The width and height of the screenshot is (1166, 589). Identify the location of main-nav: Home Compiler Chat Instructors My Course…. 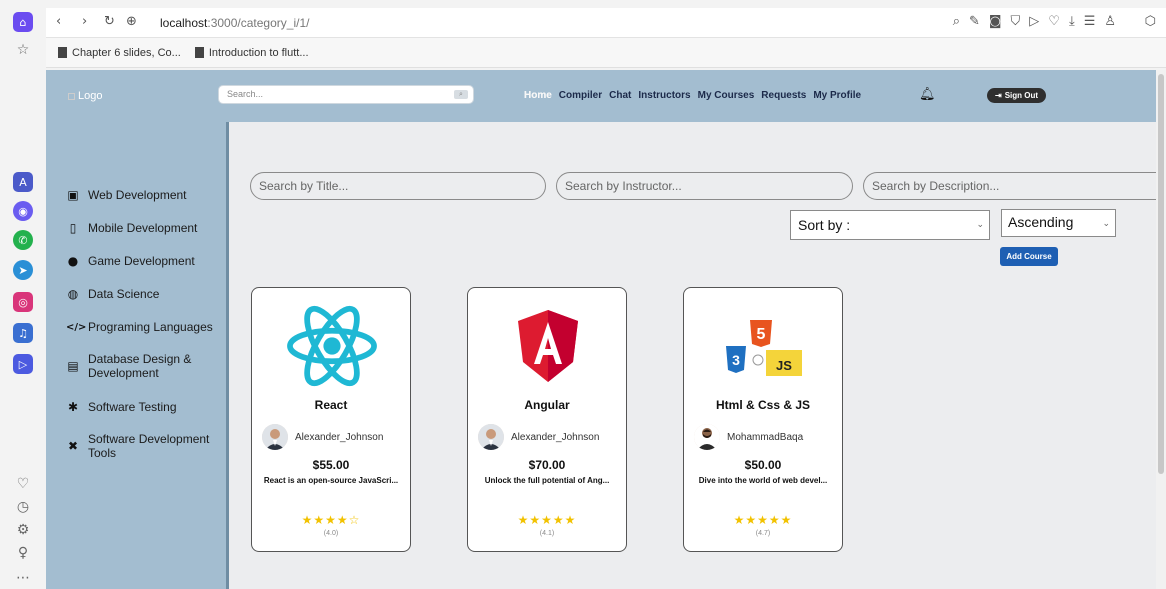
(692, 95).